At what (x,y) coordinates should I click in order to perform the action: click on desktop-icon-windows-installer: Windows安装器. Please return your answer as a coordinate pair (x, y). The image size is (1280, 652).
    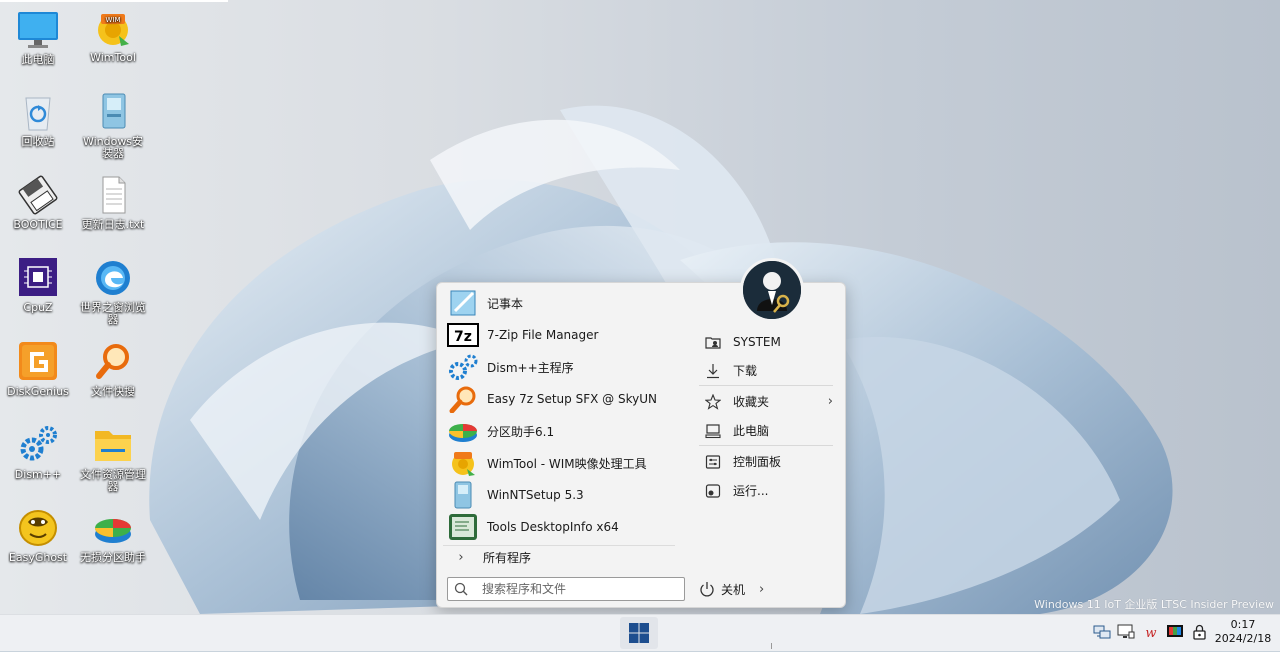
    Looking at the image, I should click on (113, 126).